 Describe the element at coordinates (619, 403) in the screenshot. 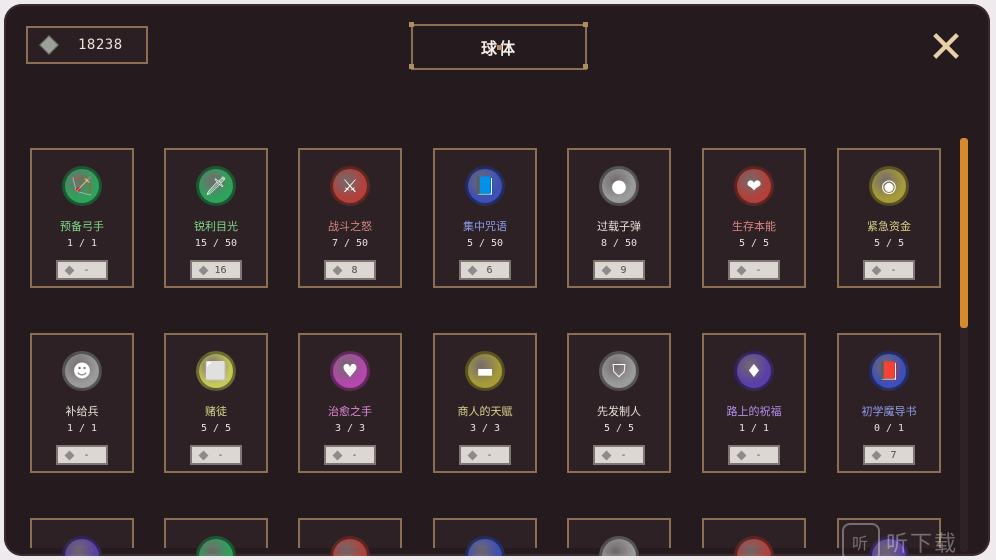

I see `orb-card: ⛉ 先发制人 5 / 5 -` at that location.